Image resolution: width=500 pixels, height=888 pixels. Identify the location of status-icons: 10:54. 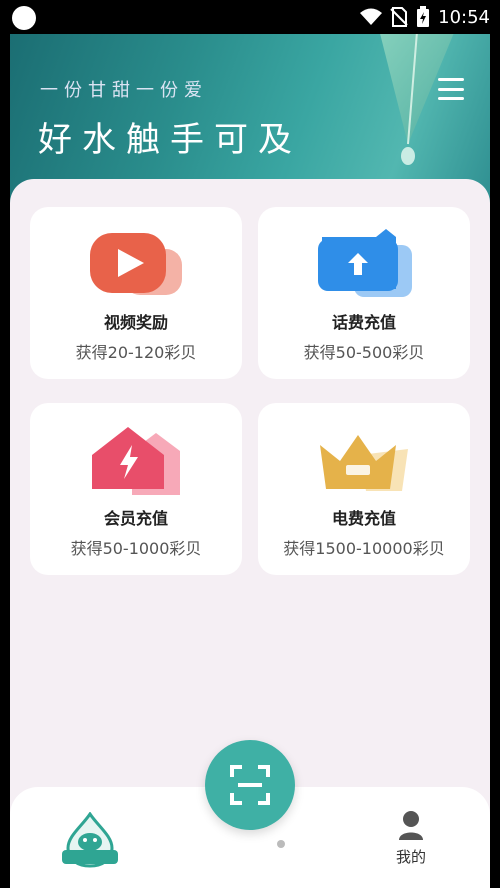
(425, 17).